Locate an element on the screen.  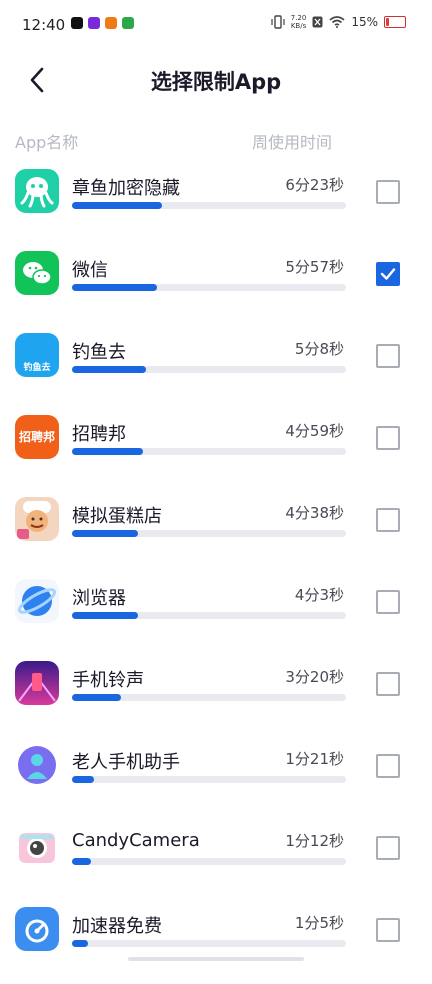
app-row: 加速器免费 1分5秒 is located at coordinates (216, 943).